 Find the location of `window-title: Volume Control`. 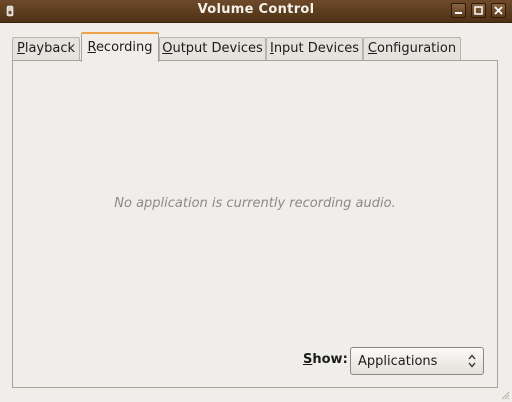

window-title: Volume Control is located at coordinates (256, 9).